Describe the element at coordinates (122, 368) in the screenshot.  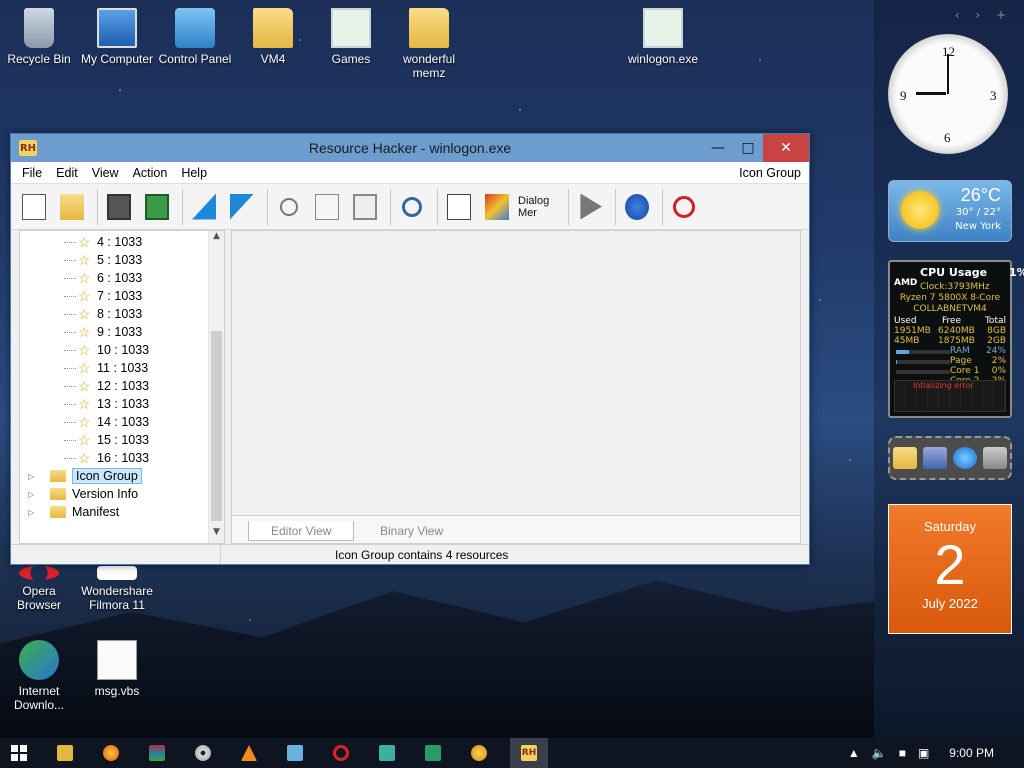
I see `tree-leaf: ☆ 11 : 1033` at that location.